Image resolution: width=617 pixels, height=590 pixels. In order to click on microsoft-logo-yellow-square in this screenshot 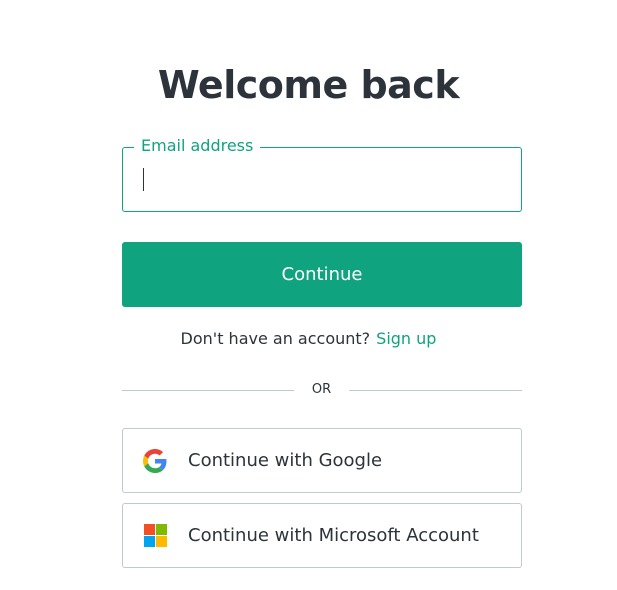, I will do `click(161, 541)`.